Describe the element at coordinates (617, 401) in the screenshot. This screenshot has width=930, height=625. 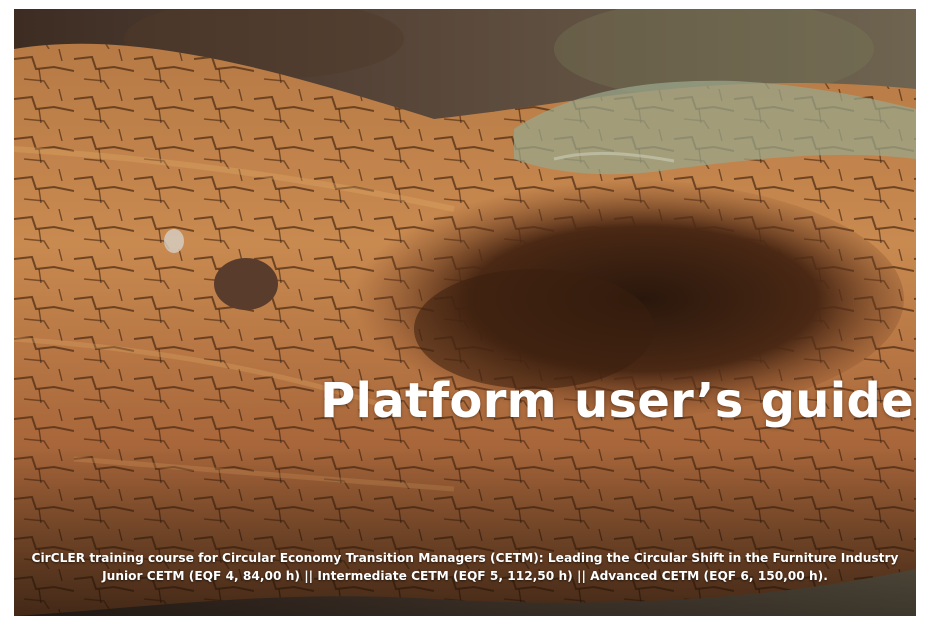
I see `cover-title: Platform user’s guide` at that location.